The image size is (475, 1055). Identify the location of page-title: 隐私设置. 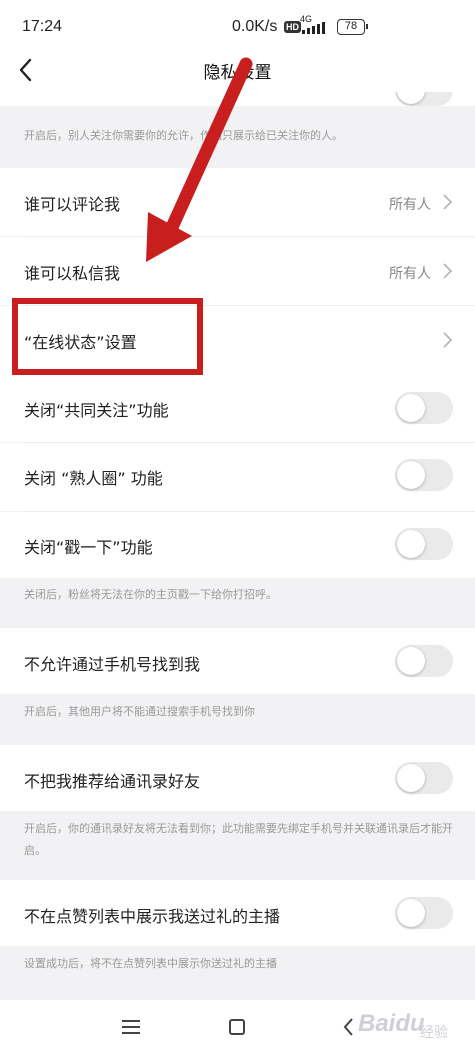
(237, 73).